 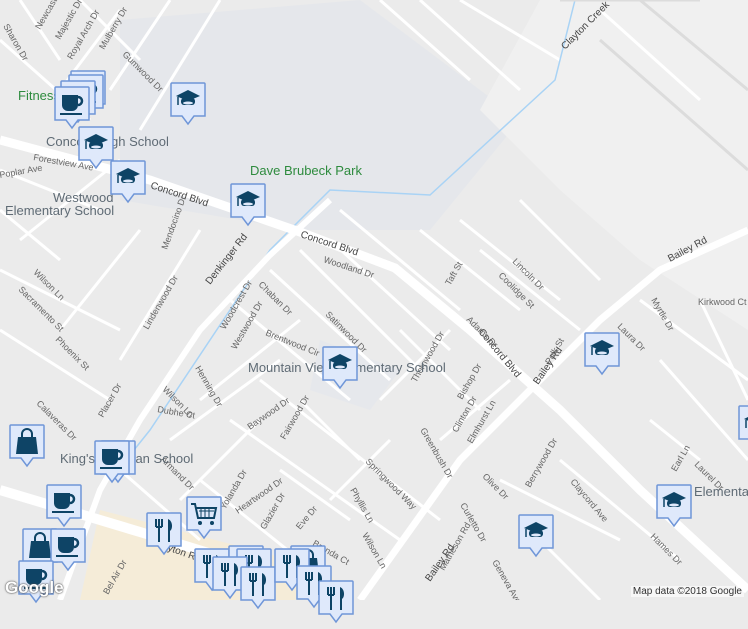 I want to click on street-label: Springwood Way, so click(x=391, y=483).